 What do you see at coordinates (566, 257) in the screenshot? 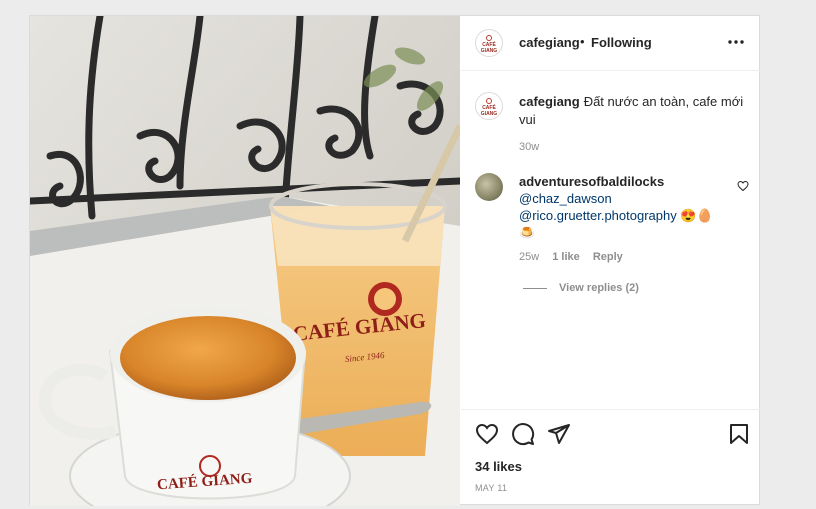
I see `comment-likes: 1 like` at bounding box center [566, 257].